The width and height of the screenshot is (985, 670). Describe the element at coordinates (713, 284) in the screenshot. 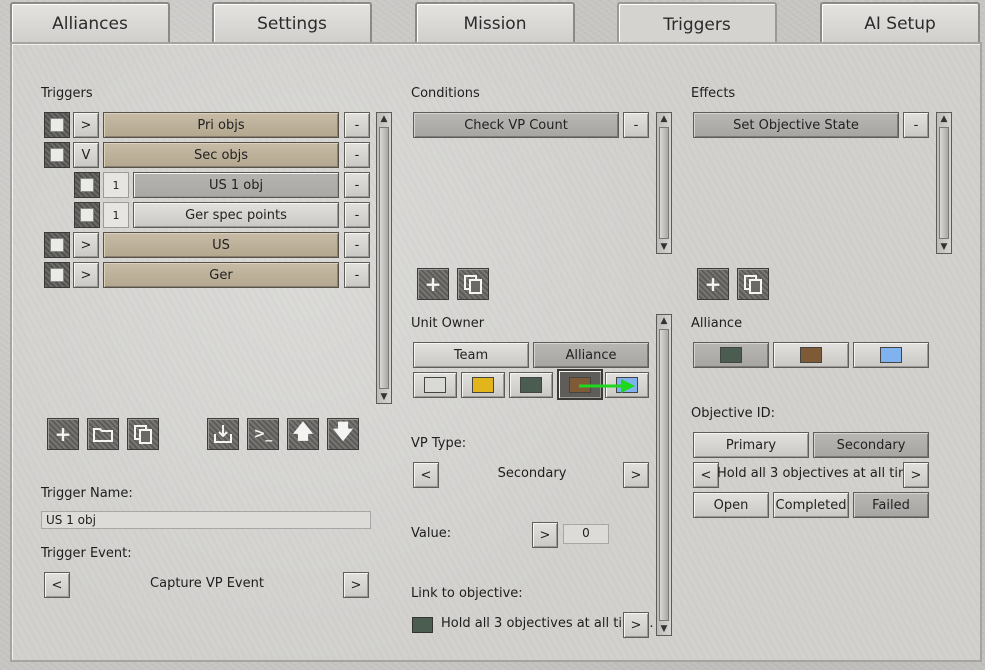

I see `add-effect-icon: +` at that location.